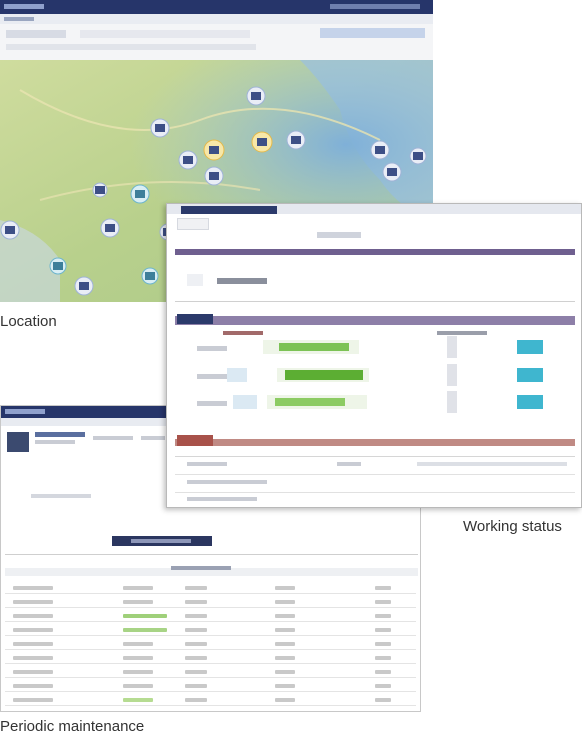 Image resolution: width=582 pixels, height=743 pixels. What do you see at coordinates (72, 726) in the screenshot?
I see `caption-periodic-maintenance: Periodic maintenance` at bounding box center [72, 726].